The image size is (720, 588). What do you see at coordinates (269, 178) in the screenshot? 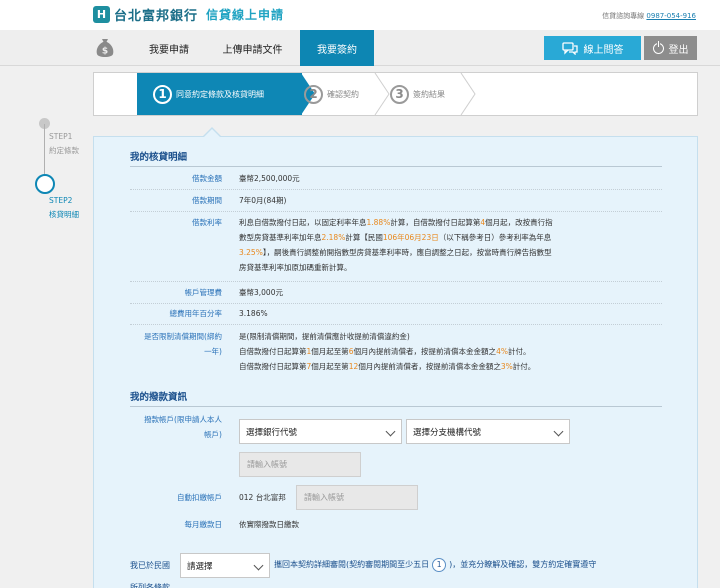
I see `amount-value: 臺幣2,500,000元` at bounding box center [269, 178].